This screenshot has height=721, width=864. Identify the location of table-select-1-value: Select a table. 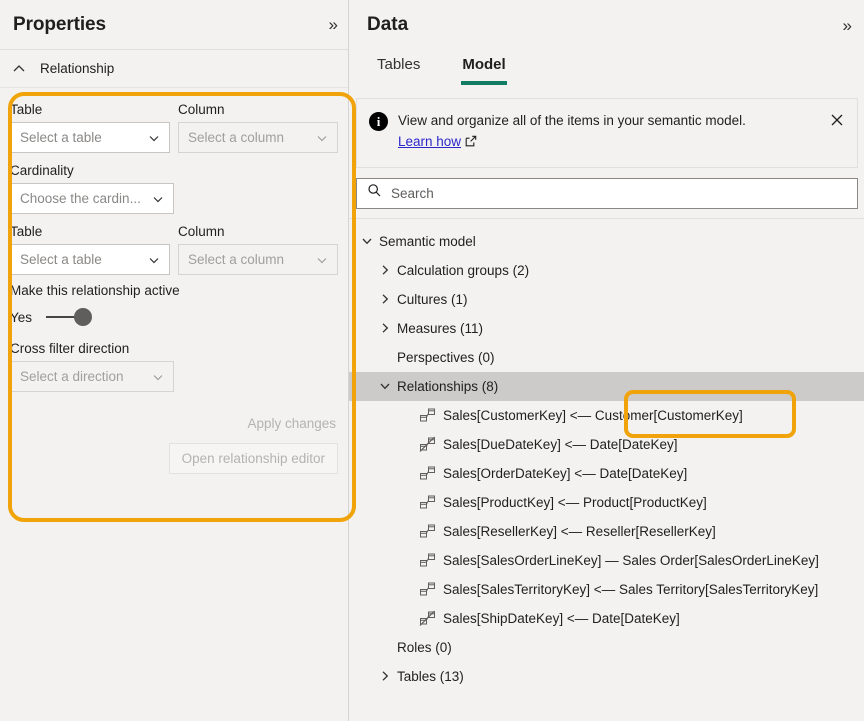
(61, 137).